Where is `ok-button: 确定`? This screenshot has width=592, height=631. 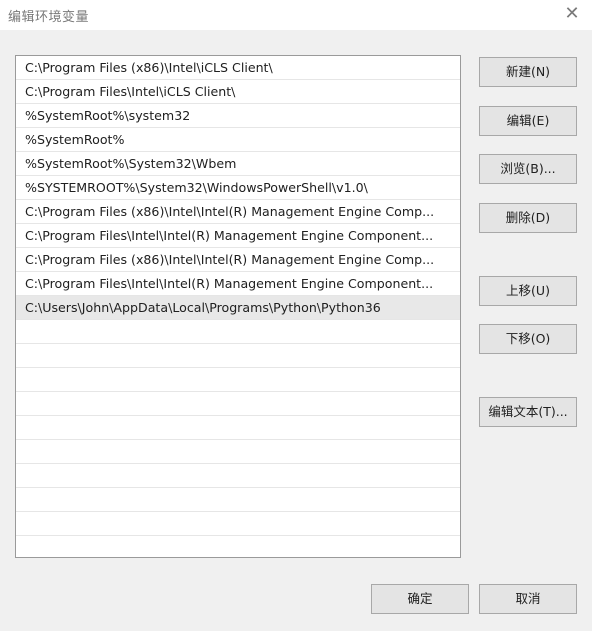 ok-button: 确定 is located at coordinates (420, 599).